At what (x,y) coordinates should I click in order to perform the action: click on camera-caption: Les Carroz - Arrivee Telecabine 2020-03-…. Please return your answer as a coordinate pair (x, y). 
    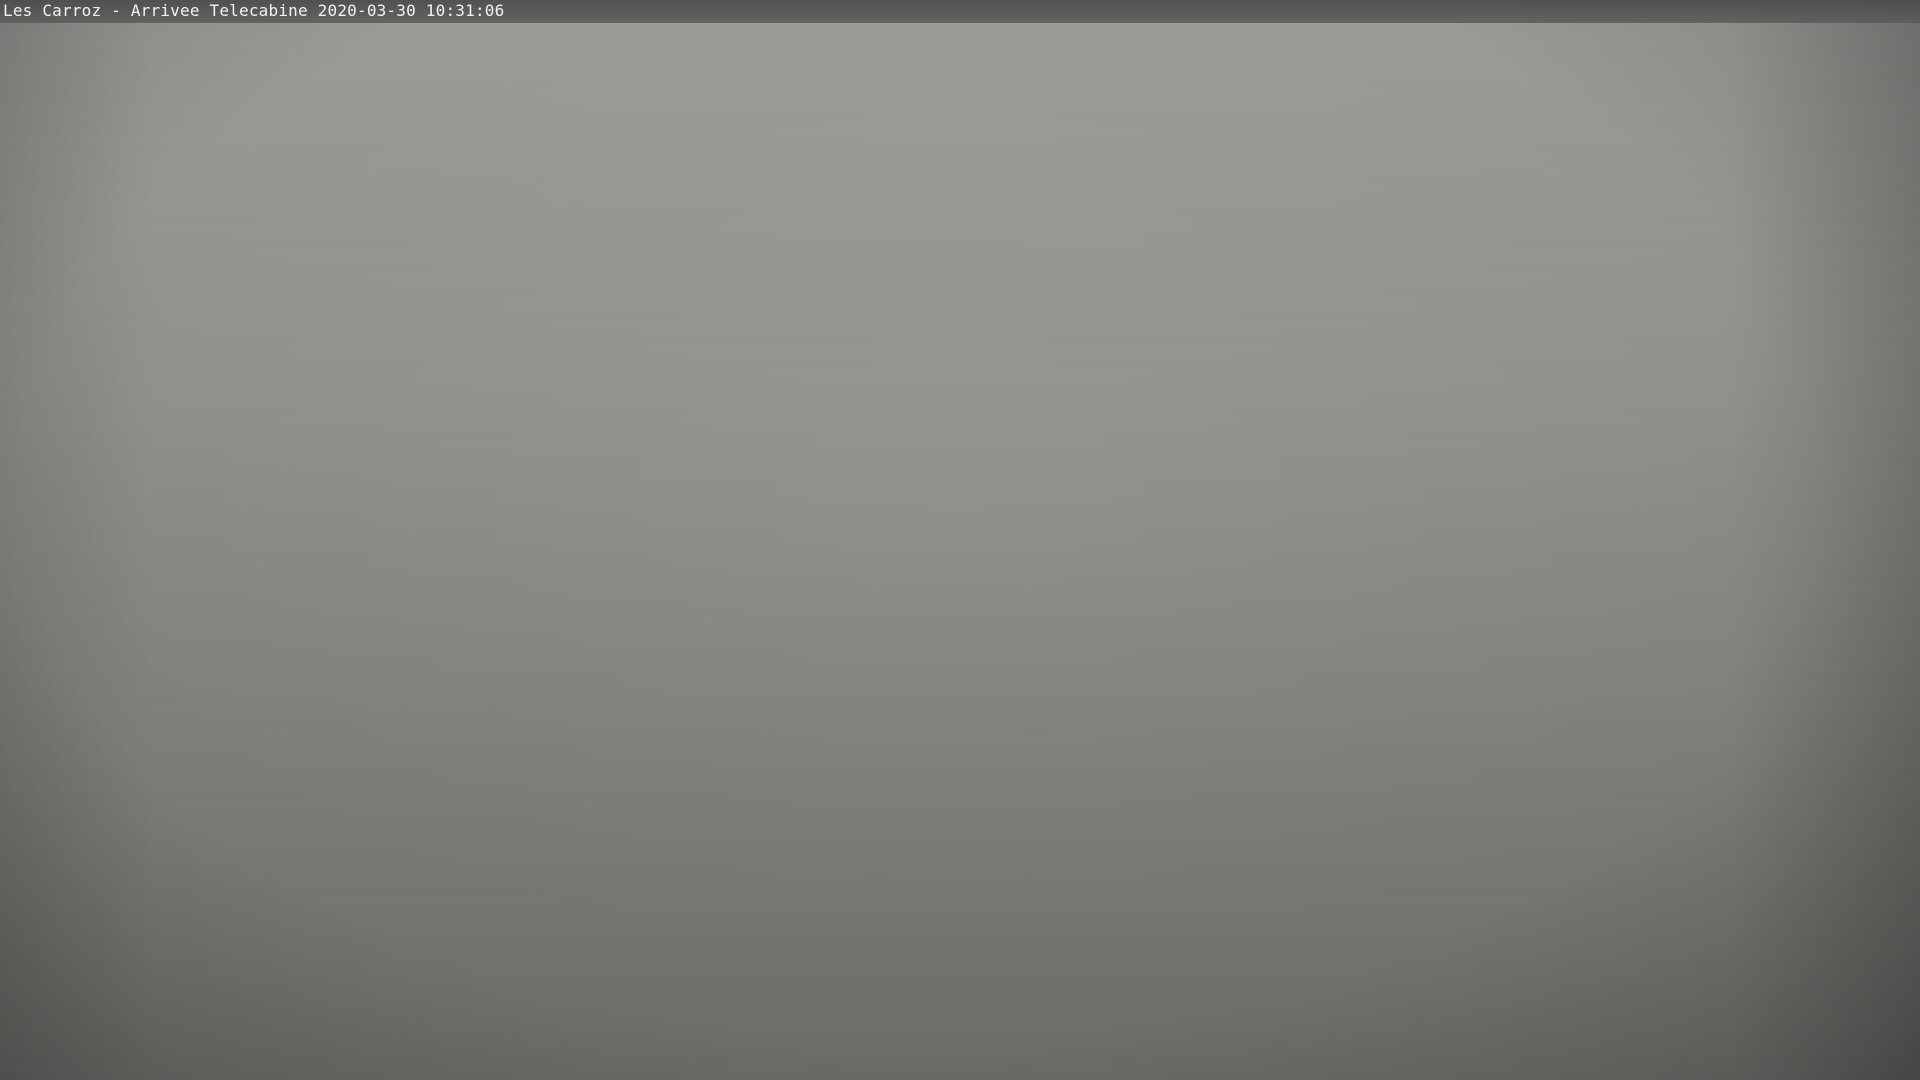
    Looking at the image, I should click on (254, 10).